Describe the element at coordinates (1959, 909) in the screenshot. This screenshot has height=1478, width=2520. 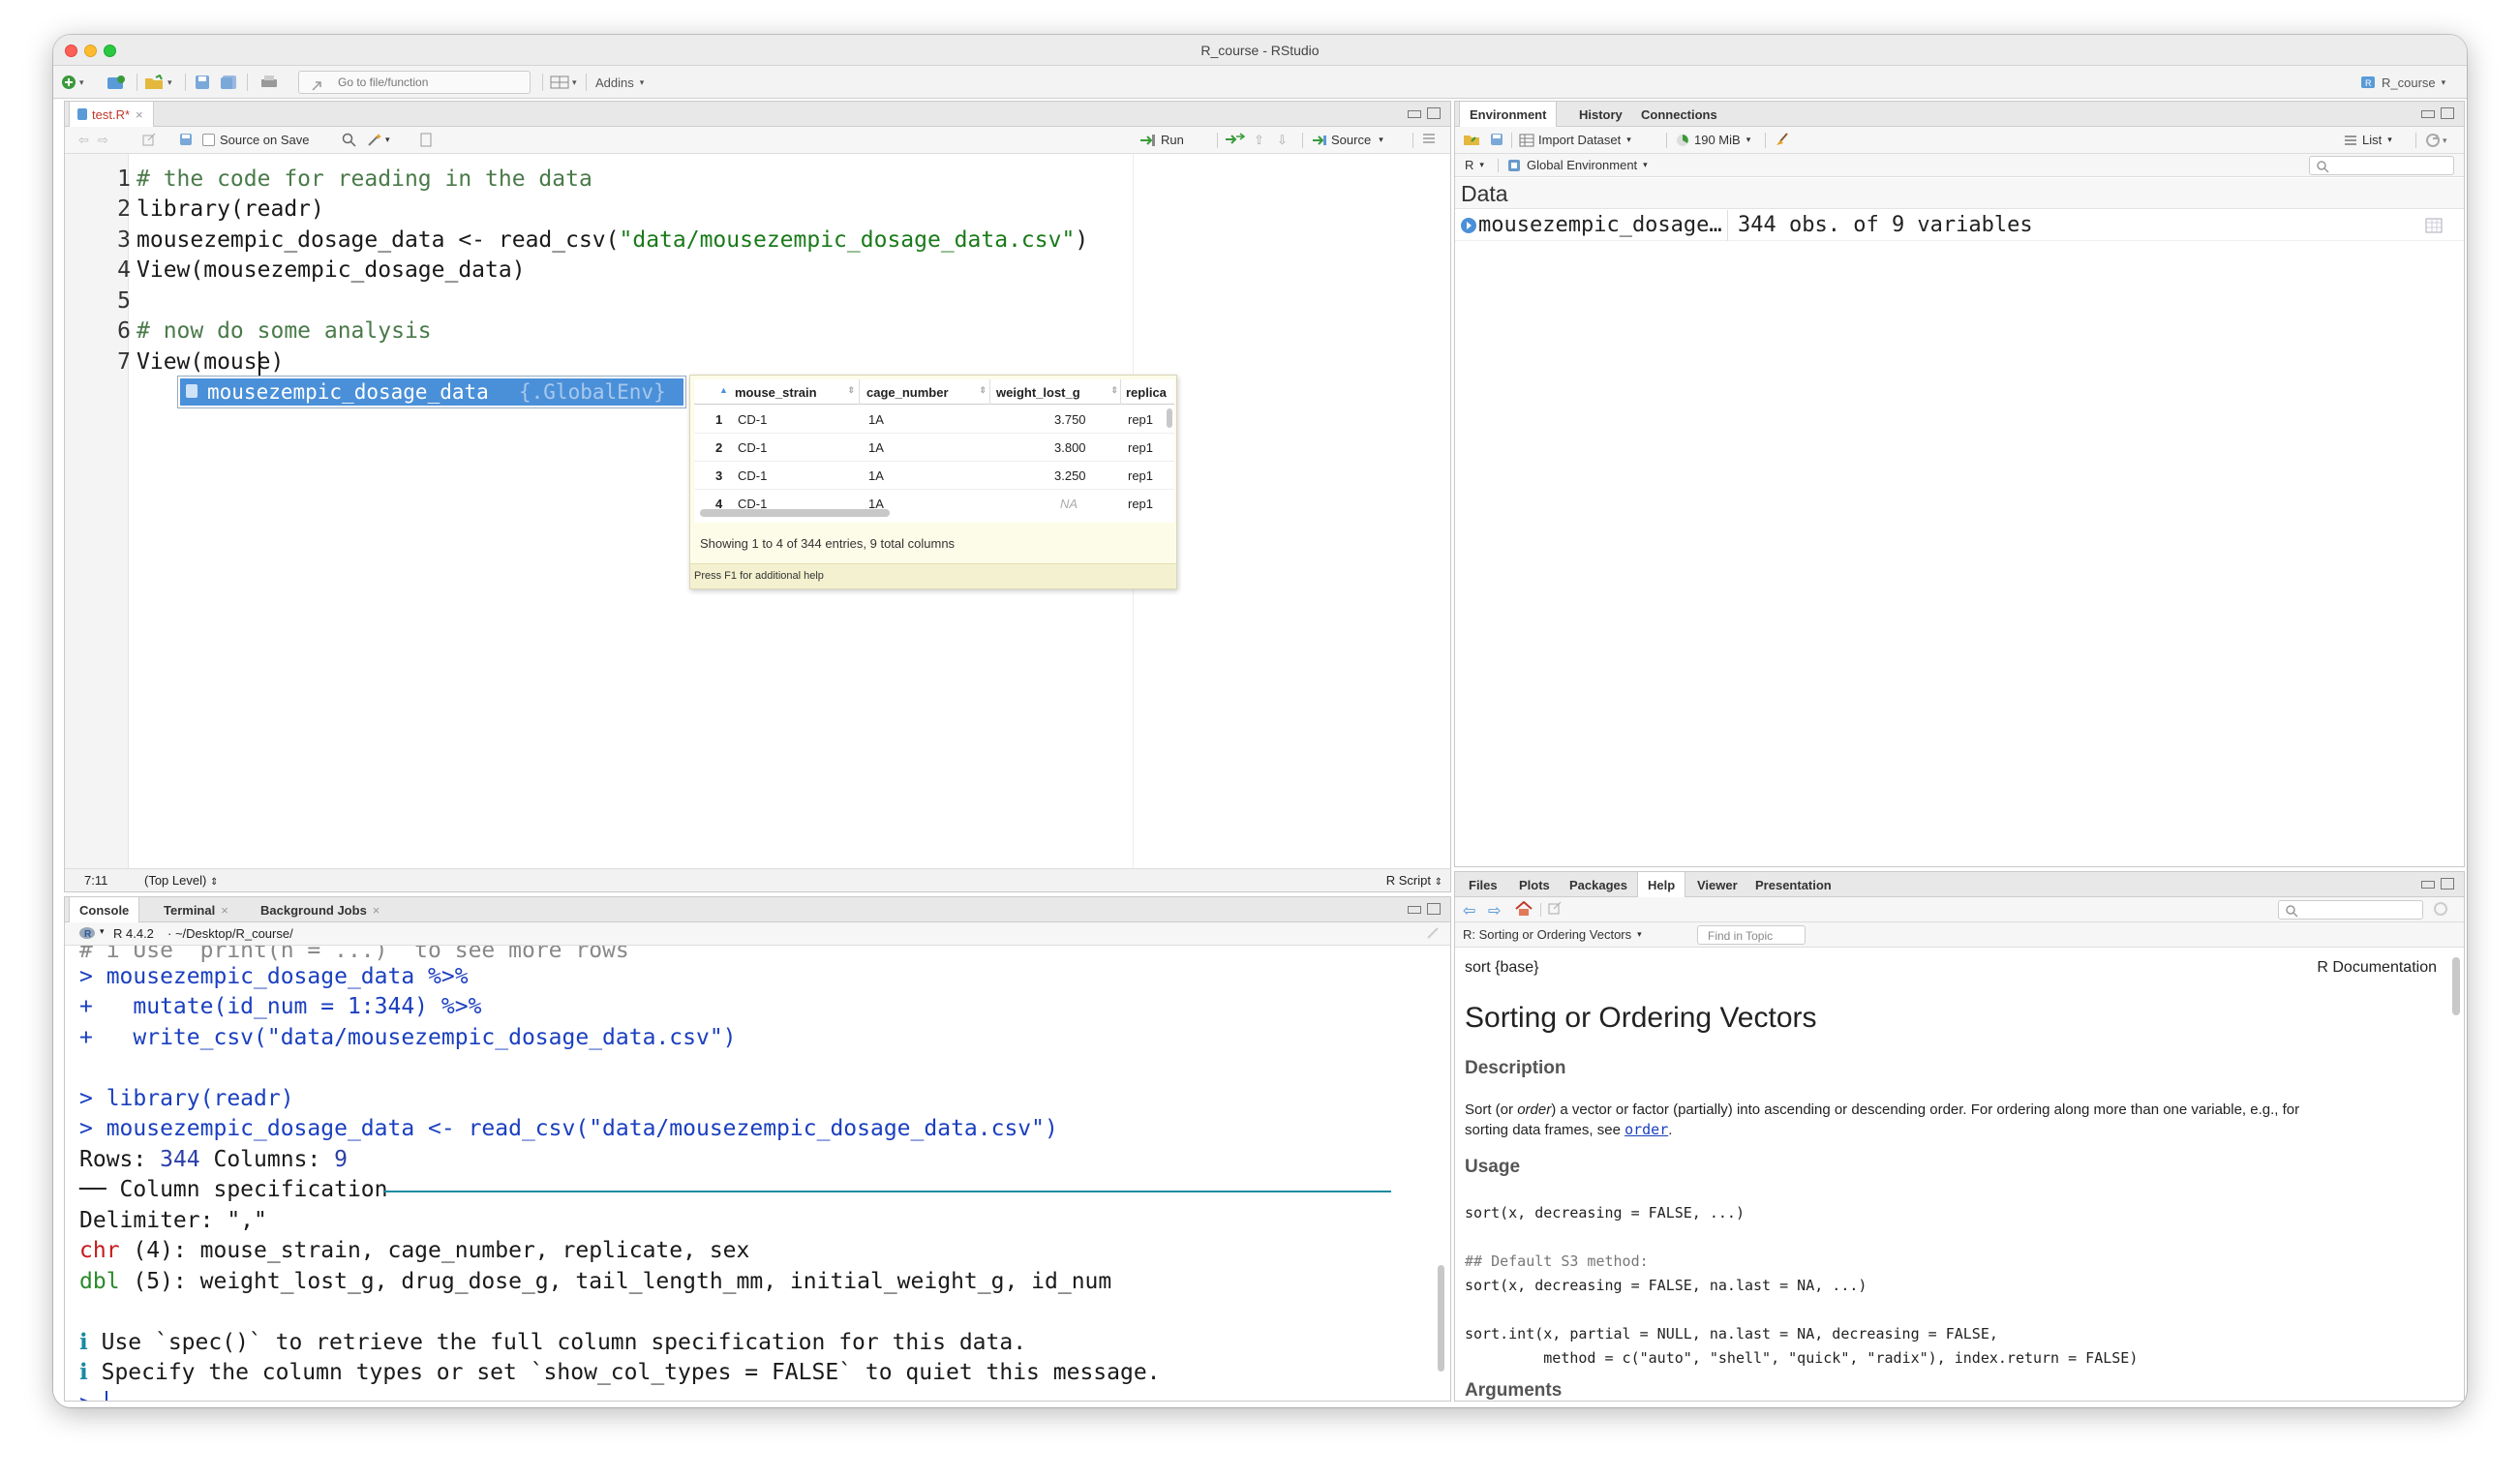
I see `help-toolbar: ⇦ ⇨` at that location.